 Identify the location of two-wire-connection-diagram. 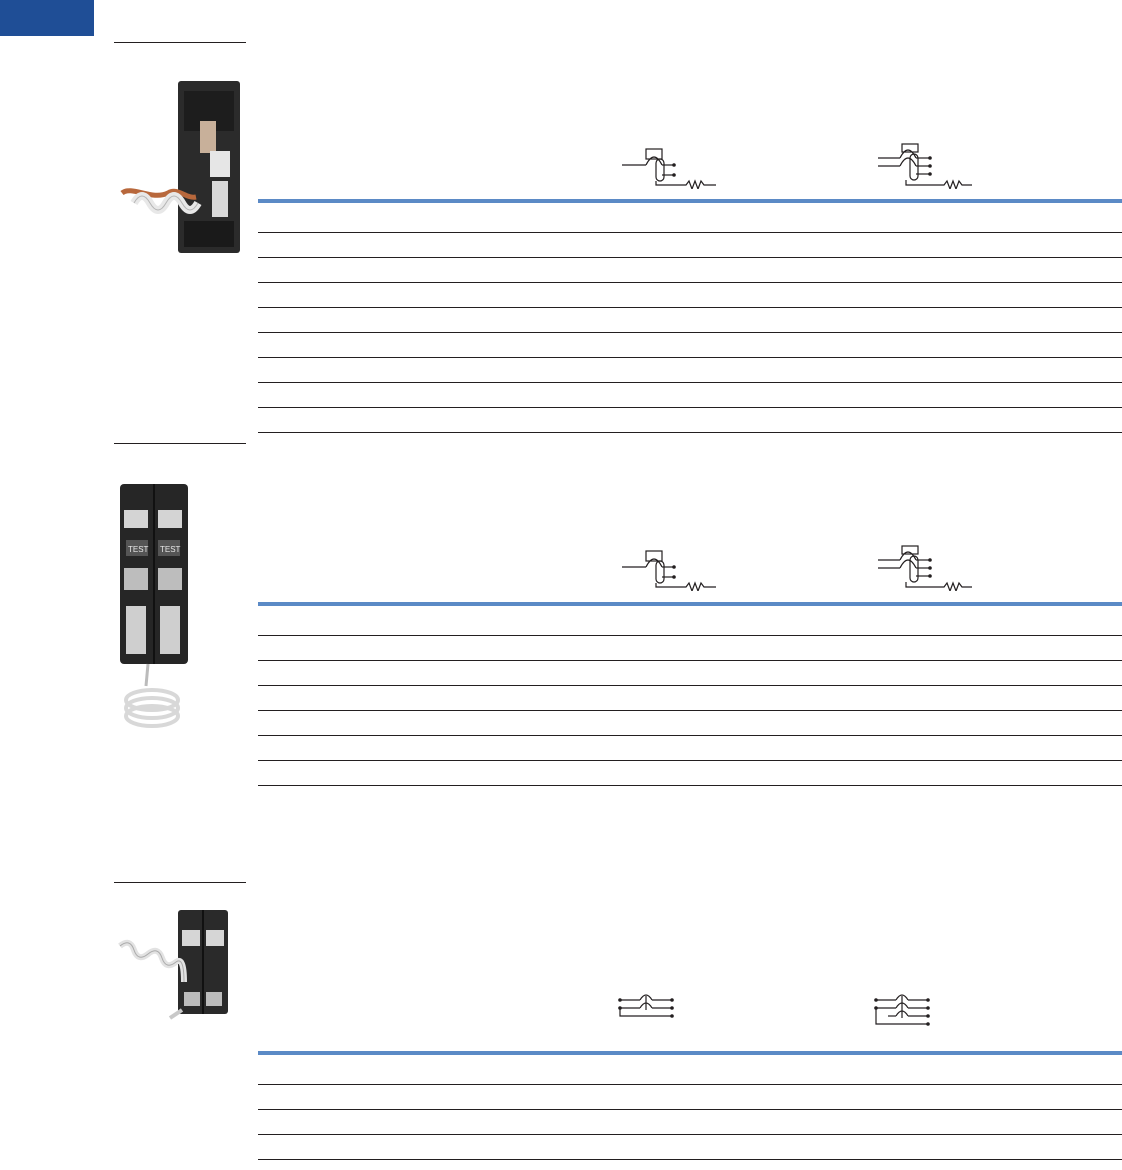
(646, 1006).